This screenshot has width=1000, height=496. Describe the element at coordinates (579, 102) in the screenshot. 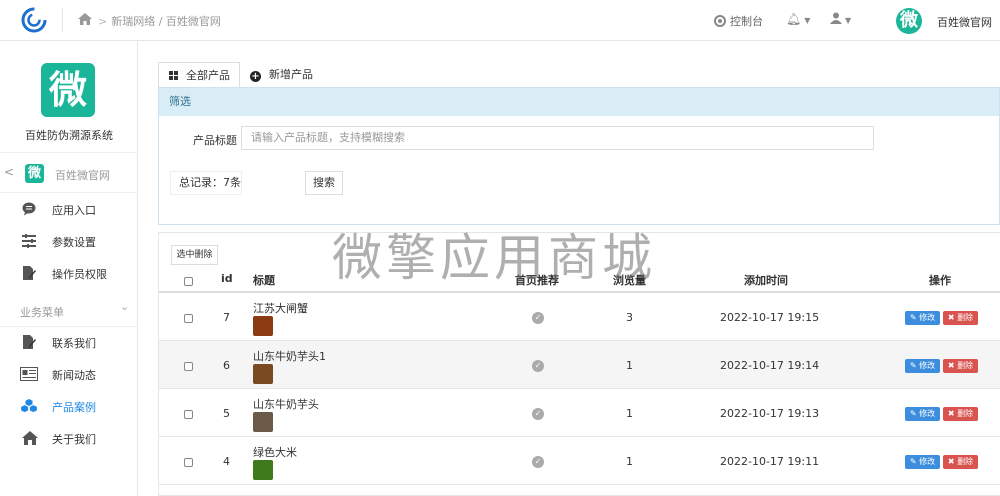

I see `filter-header: 筛选` at that location.